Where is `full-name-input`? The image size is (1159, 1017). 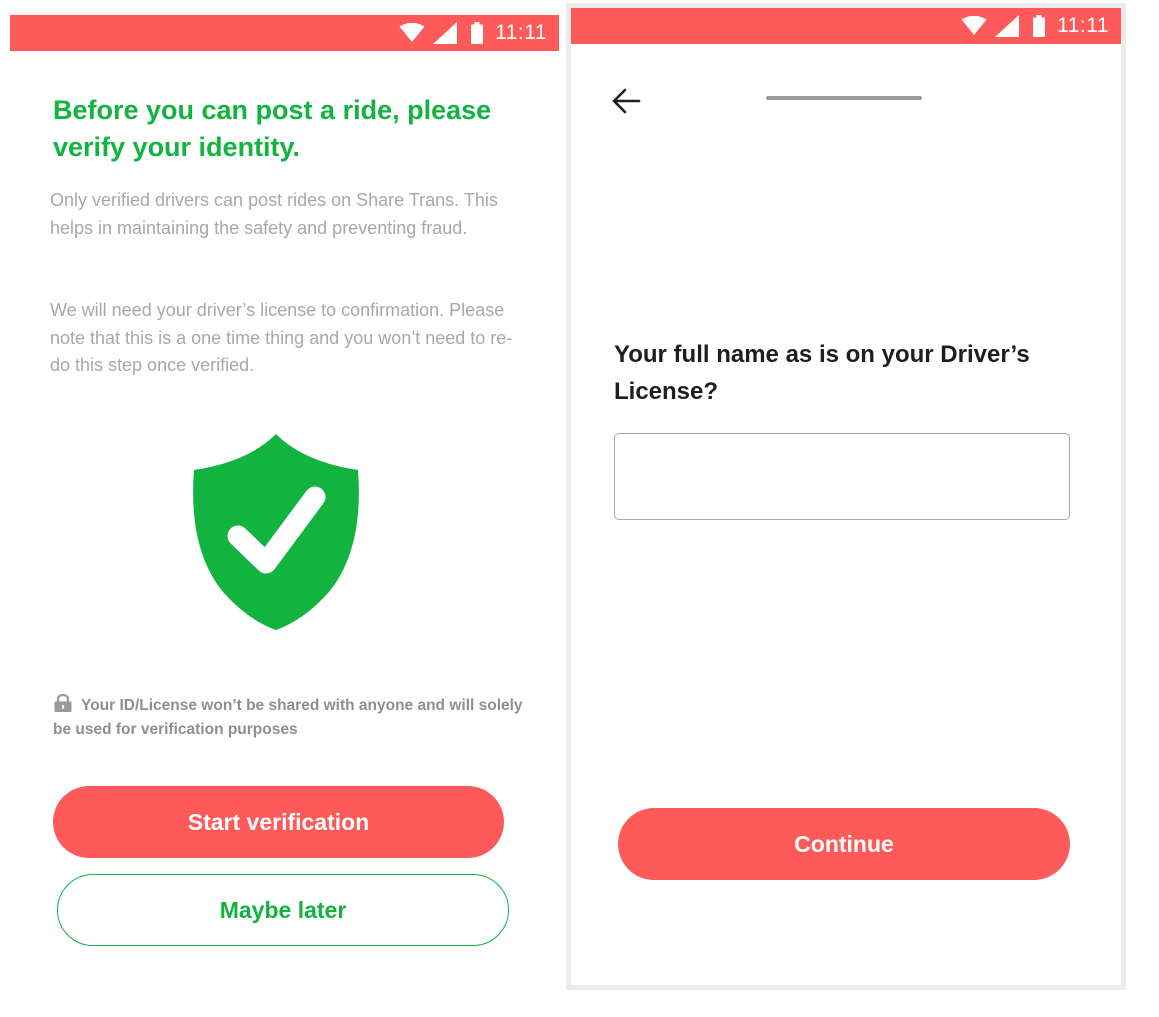
full-name-input is located at coordinates (842, 476).